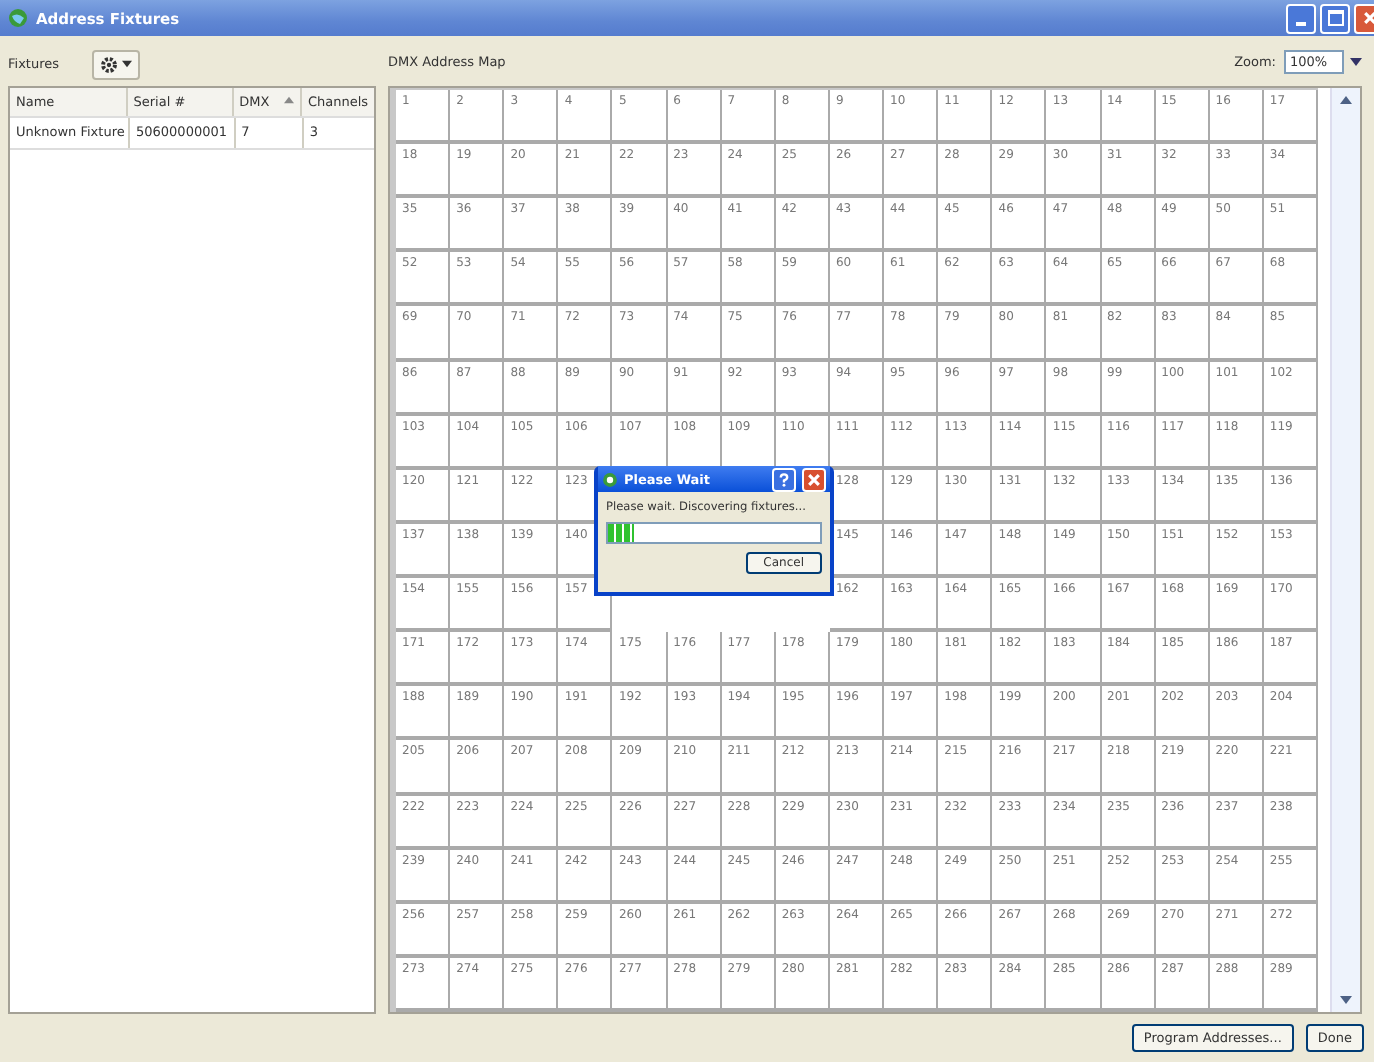 The image size is (1374, 1062). I want to click on close-button, so click(814, 479).